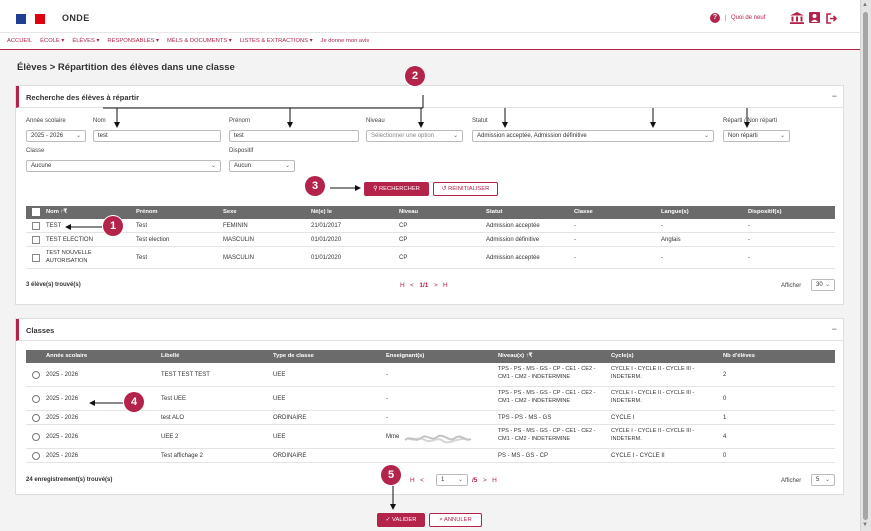  What do you see at coordinates (515, 356) in the screenshot?
I see `col-niveaux: Niveau(x) ↑₹` at bounding box center [515, 356].